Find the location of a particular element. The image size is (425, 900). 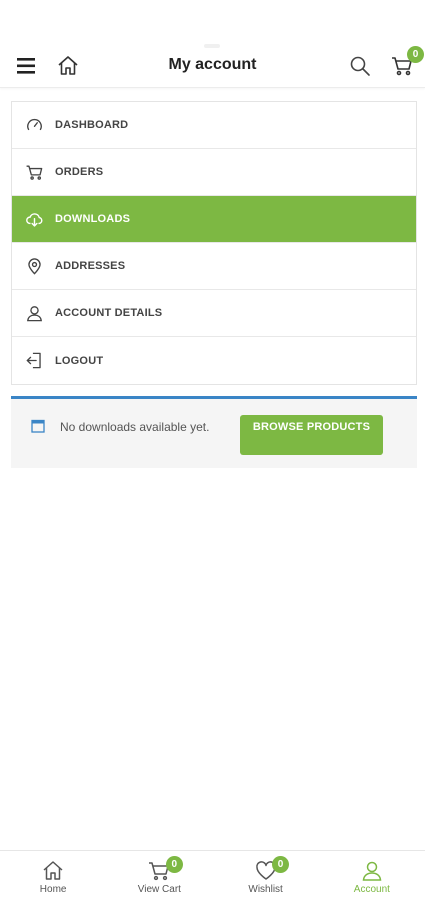

menu-item-account-details: ACCOUNT DETAILS is located at coordinates (214, 313).